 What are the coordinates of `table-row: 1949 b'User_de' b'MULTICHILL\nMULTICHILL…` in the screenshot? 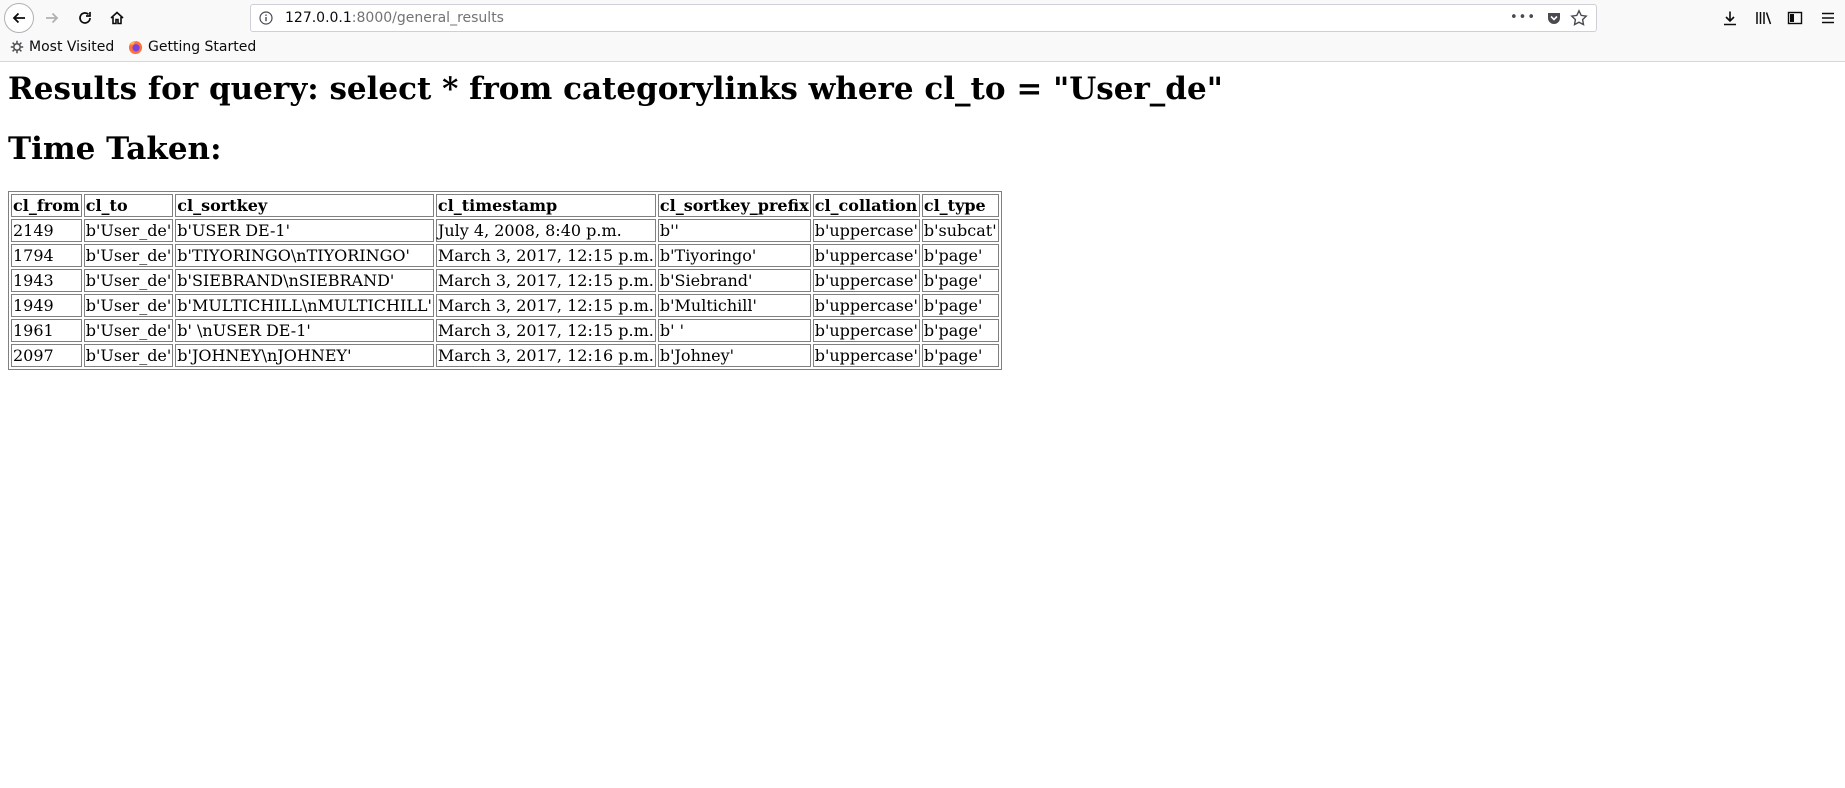 It's located at (505, 305).